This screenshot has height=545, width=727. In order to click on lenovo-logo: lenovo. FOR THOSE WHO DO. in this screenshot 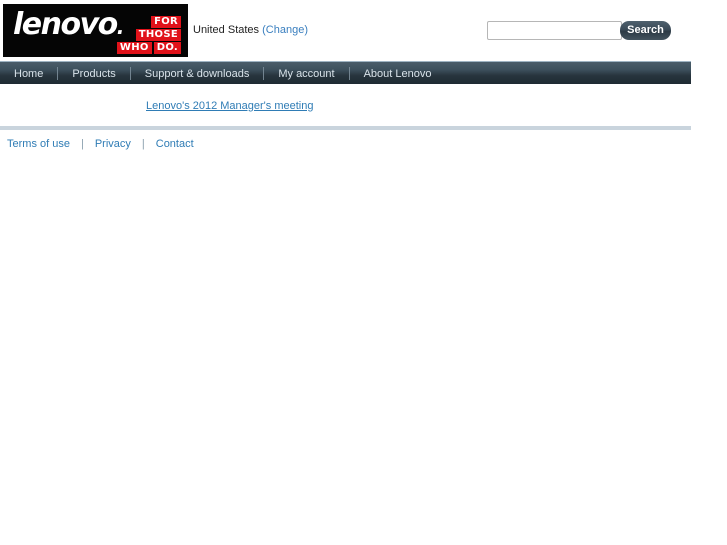, I will do `click(95, 30)`.